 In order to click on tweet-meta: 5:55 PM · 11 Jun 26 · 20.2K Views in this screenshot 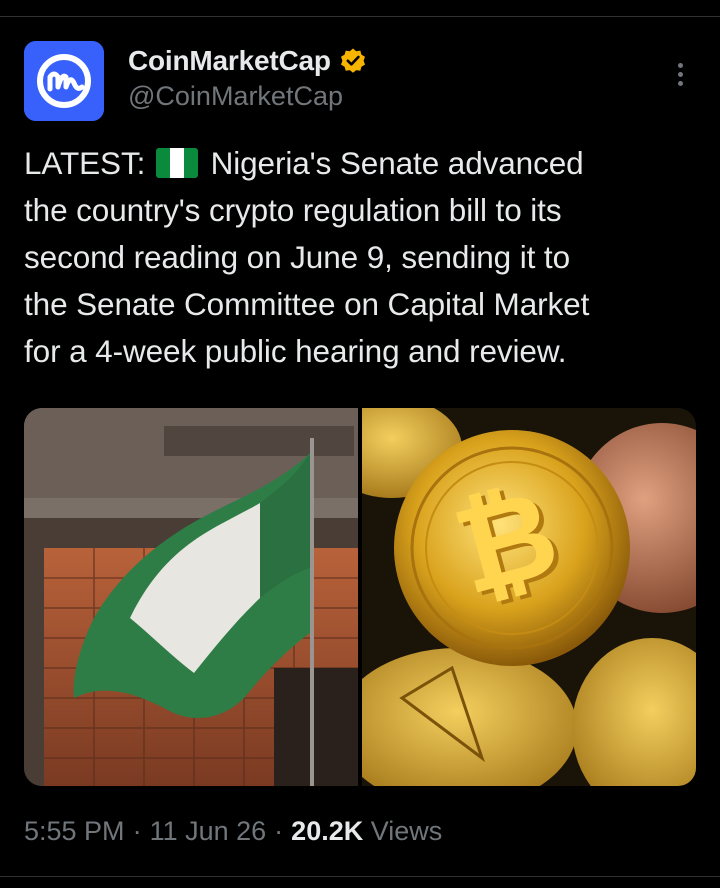, I will do `click(233, 831)`.